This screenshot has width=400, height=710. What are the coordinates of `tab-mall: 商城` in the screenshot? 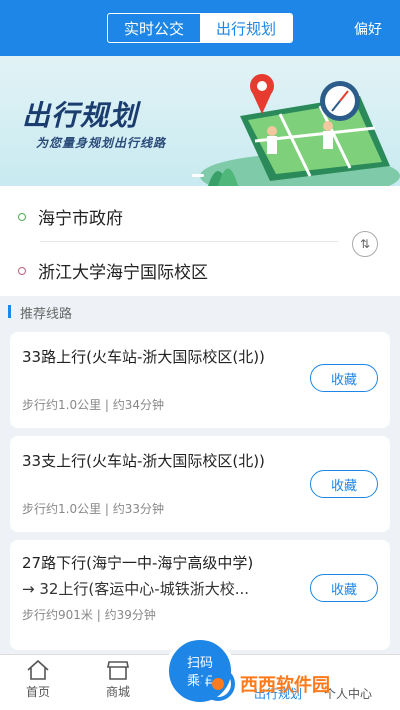 It's located at (118, 679).